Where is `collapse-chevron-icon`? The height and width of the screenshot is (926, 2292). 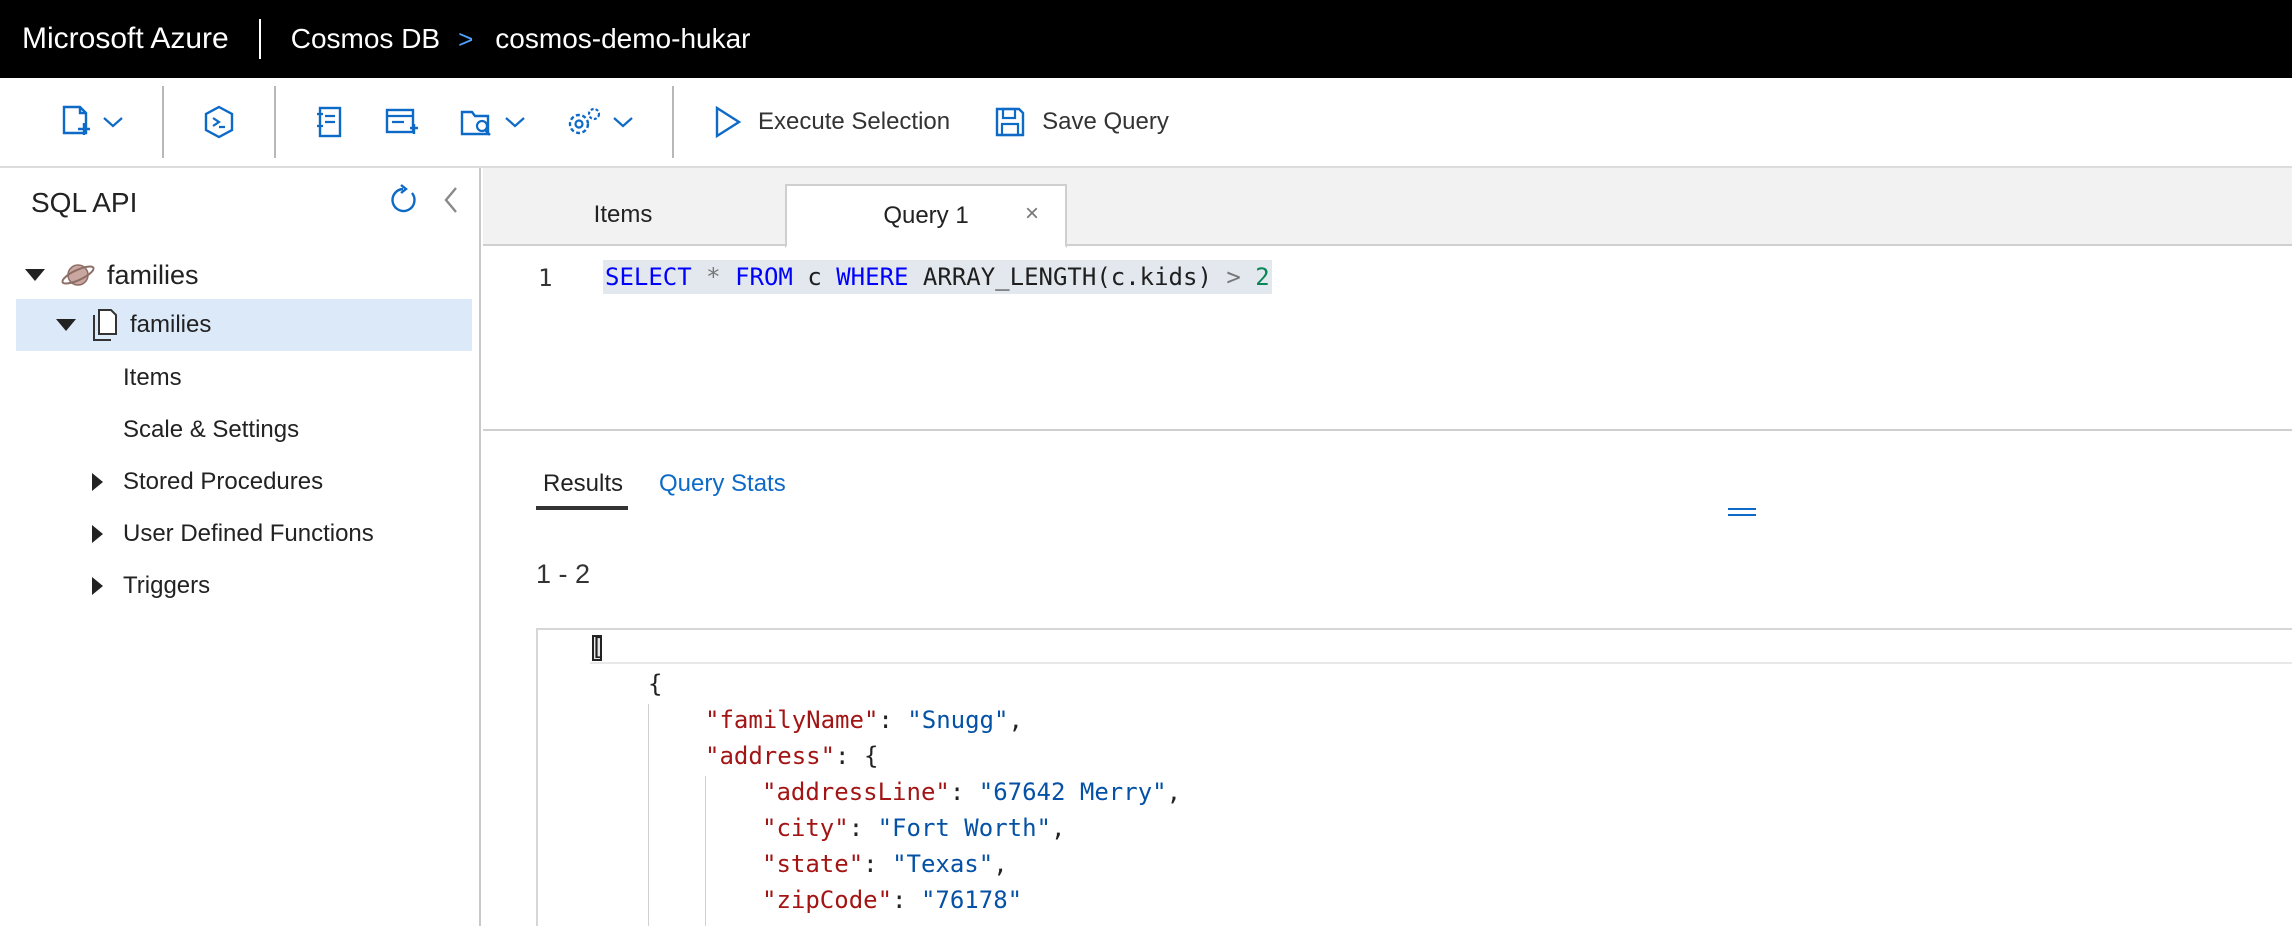 collapse-chevron-icon is located at coordinates (451, 200).